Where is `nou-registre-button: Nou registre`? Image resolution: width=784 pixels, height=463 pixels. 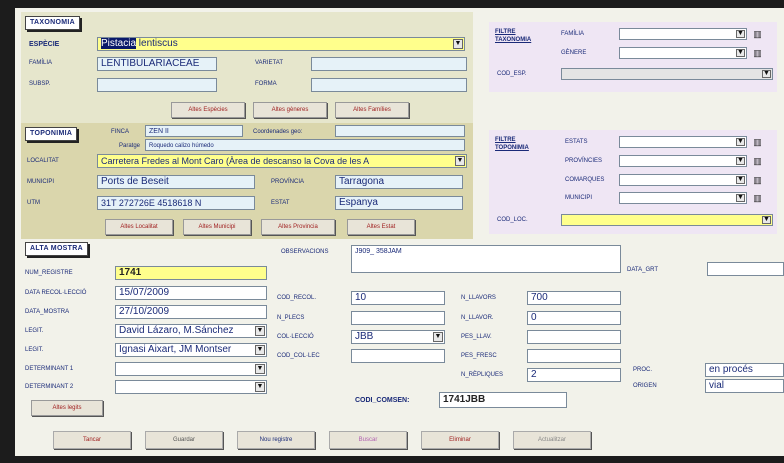
nou-registre-button: Nou registre is located at coordinates (276, 440).